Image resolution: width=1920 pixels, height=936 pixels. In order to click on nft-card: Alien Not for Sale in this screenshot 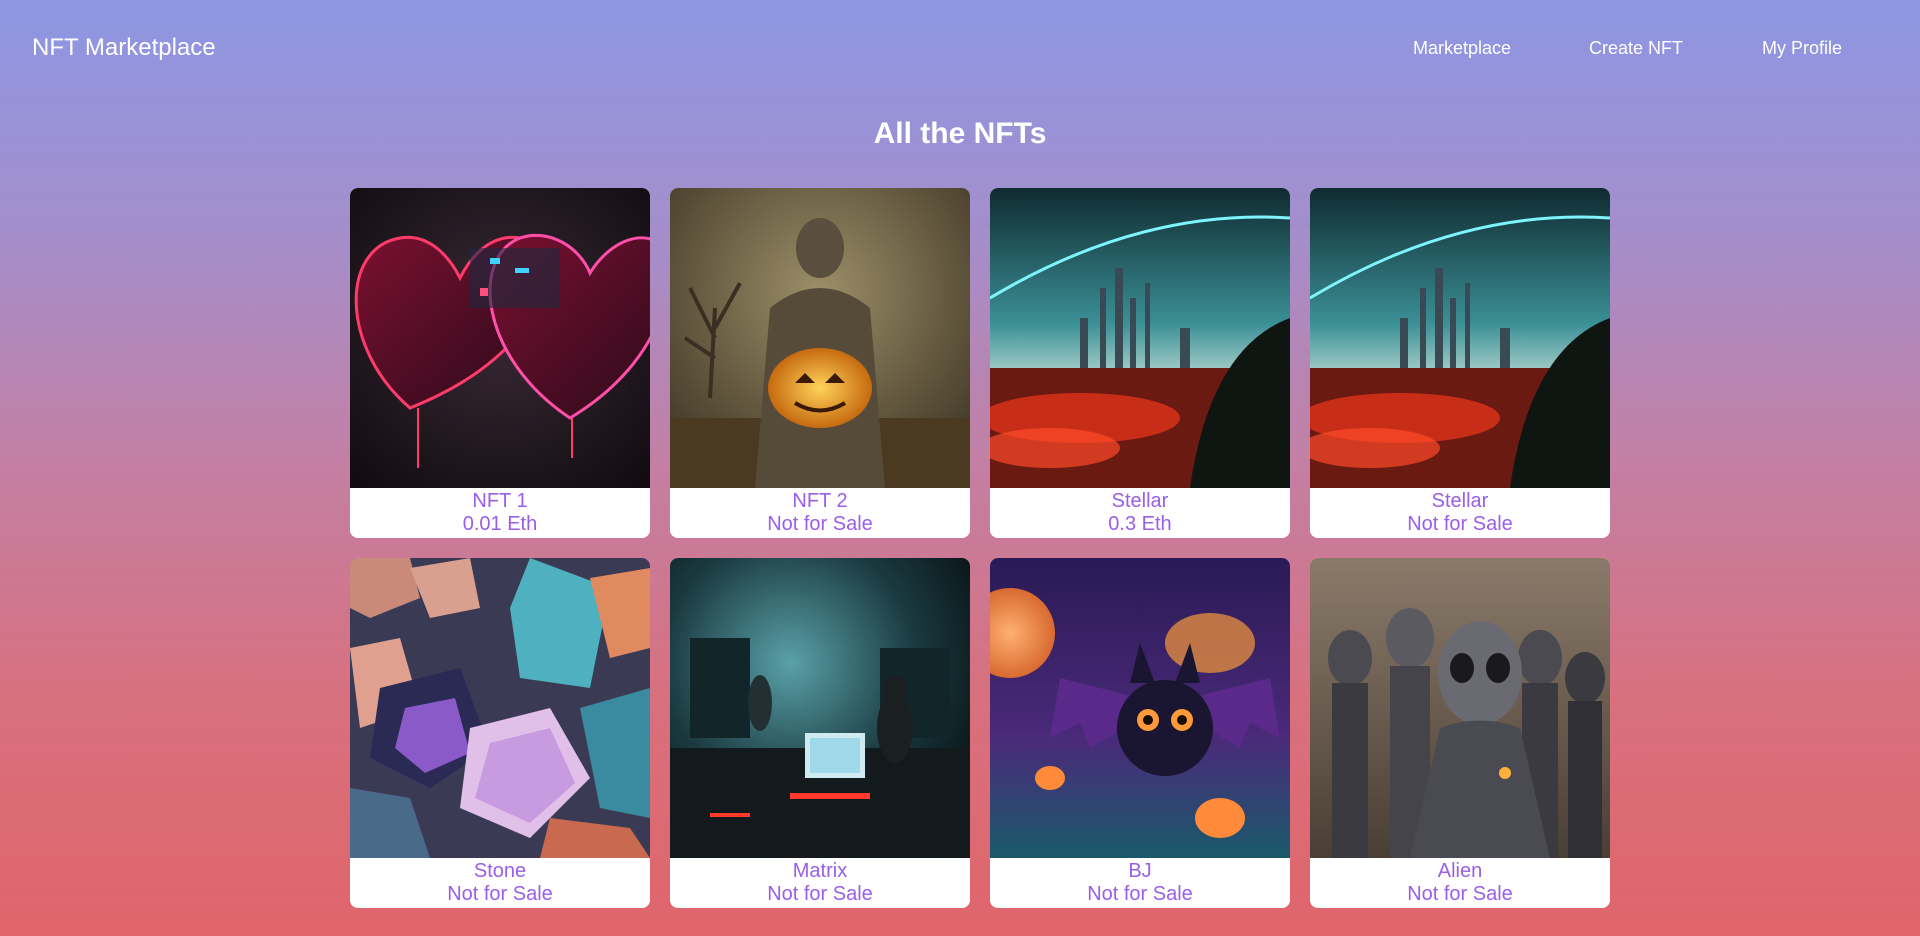, I will do `click(1460, 733)`.